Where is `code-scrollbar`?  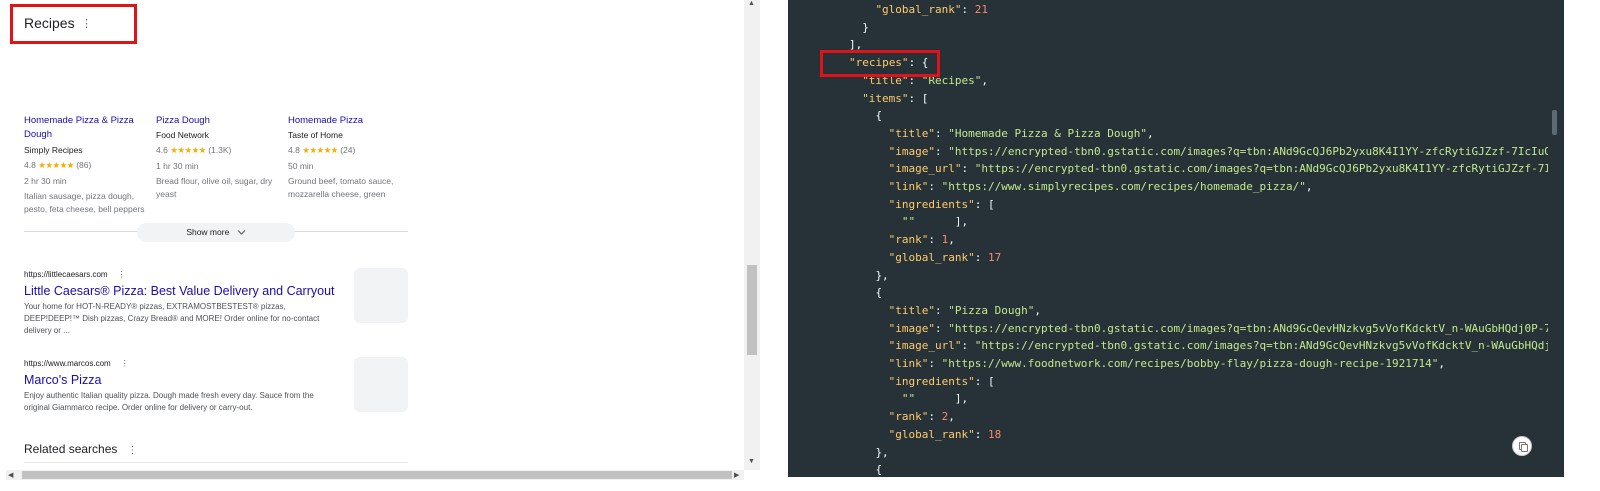 code-scrollbar is located at coordinates (1556, 238).